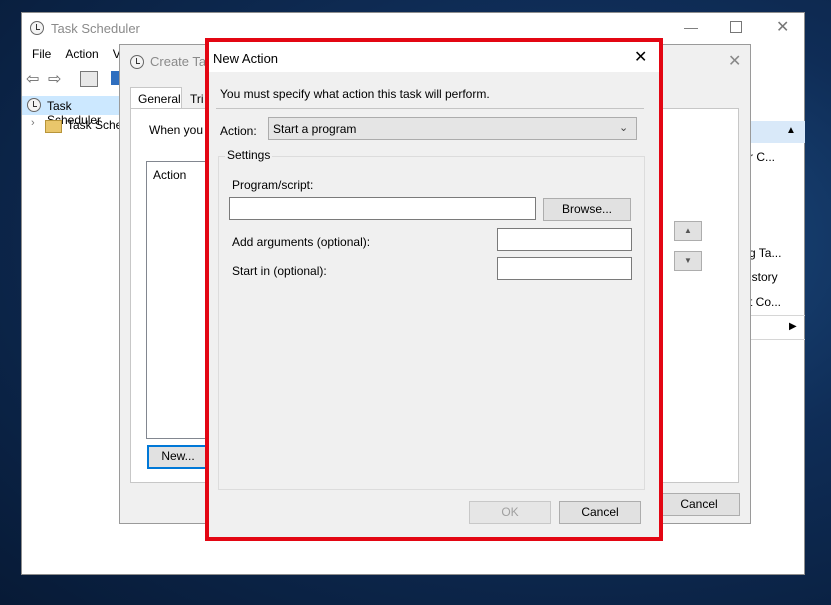 This screenshot has height=605, width=831. What do you see at coordinates (178, 300) in the screenshot?
I see `actions-list: Action` at bounding box center [178, 300].